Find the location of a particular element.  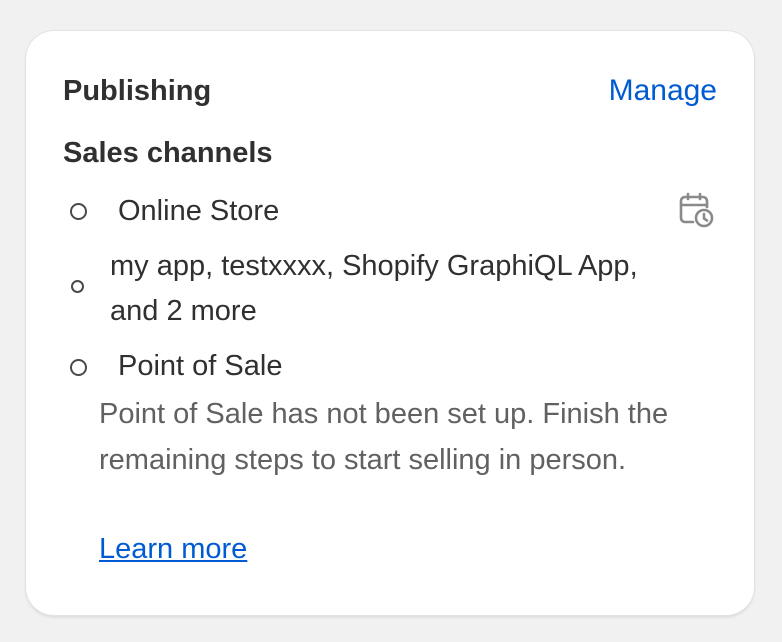

status-bullet-online-store is located at coordinates (78, 211).